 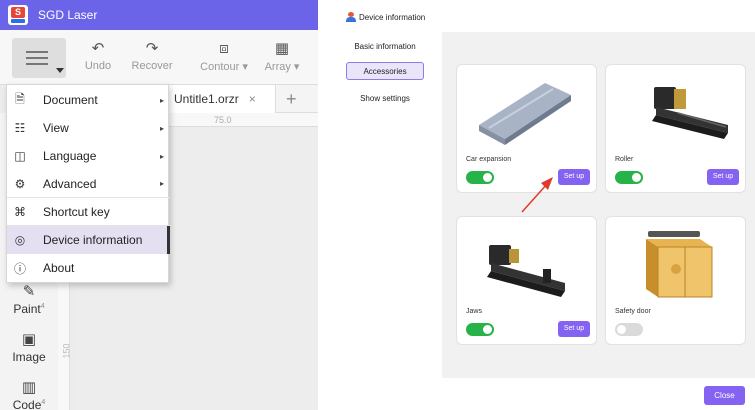 I want to click on menu-item-document: 🗎 Document ▸, so click(x=88, y=100).